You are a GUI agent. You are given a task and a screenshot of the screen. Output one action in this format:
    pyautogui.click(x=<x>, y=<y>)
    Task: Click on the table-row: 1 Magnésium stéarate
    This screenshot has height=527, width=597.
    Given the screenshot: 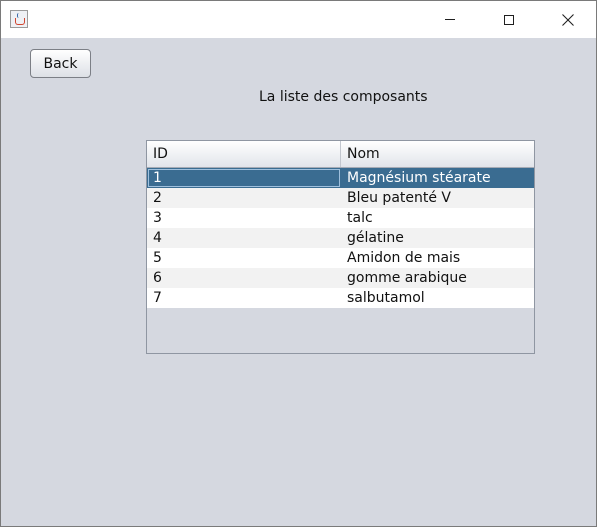 What is the action you would take?
    pyautogui.click(x=340, y=178)
    